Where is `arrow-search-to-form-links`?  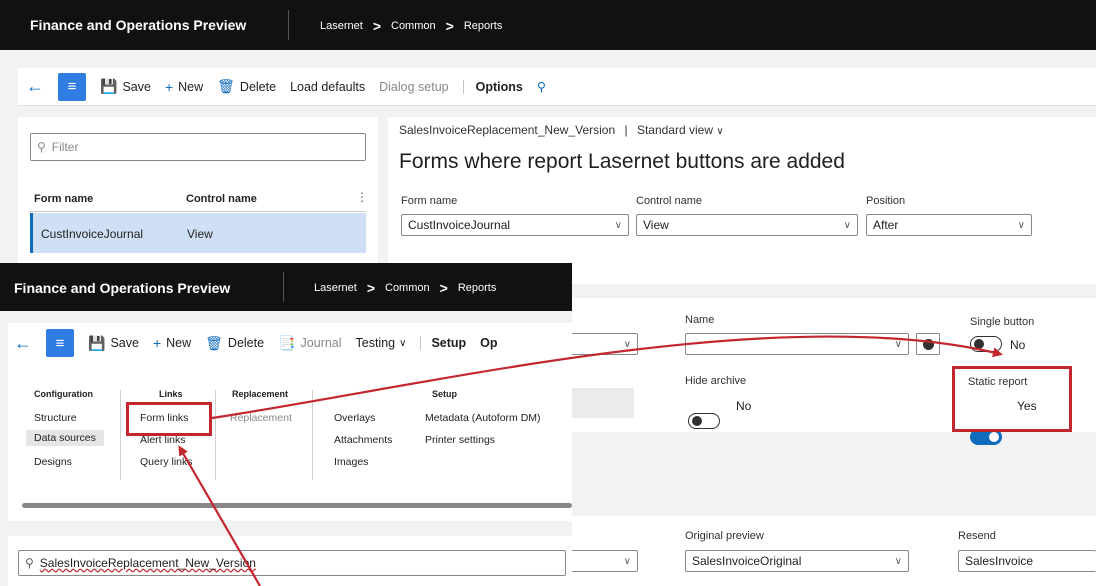 arrow-search-to-form-links is located at coordinates (219, 515).